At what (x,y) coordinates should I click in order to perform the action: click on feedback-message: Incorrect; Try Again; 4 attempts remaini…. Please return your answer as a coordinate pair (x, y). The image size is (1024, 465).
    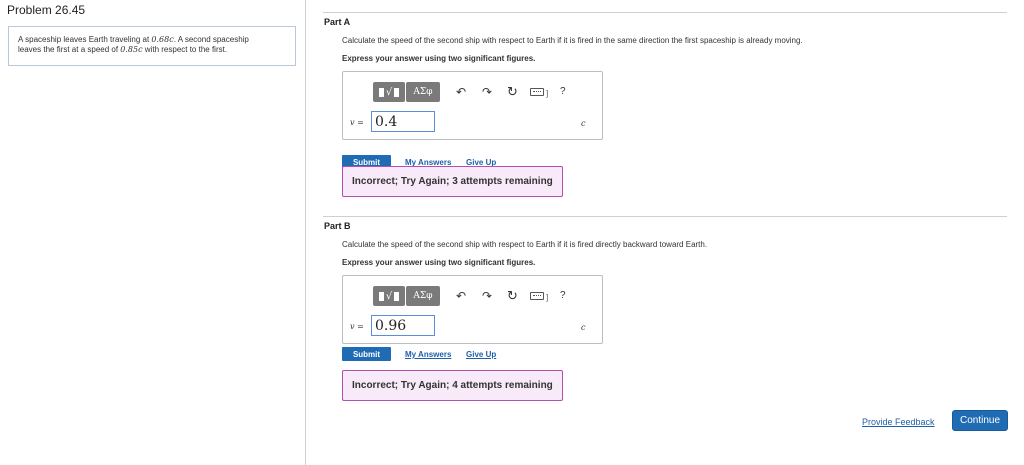
    Looking at the image, I should click on (452, 385).